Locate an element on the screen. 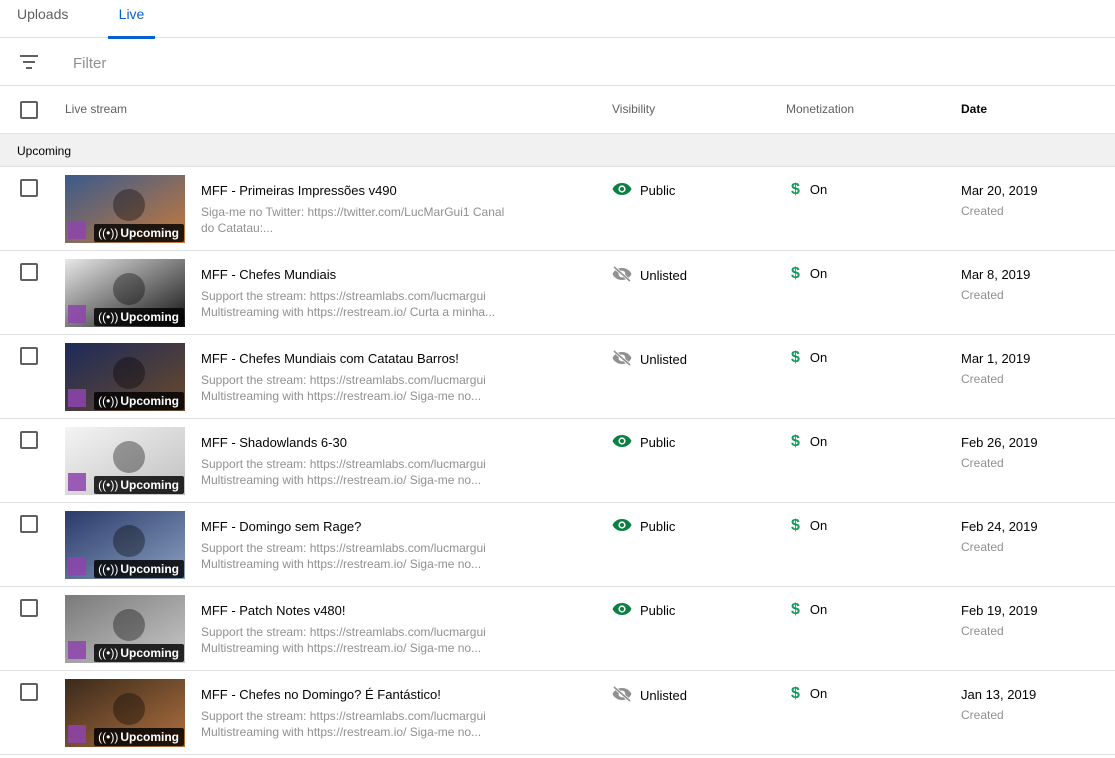 The width and height of the screenshot is (1115, 758). filter-icon is located at coordinates (29, 62).